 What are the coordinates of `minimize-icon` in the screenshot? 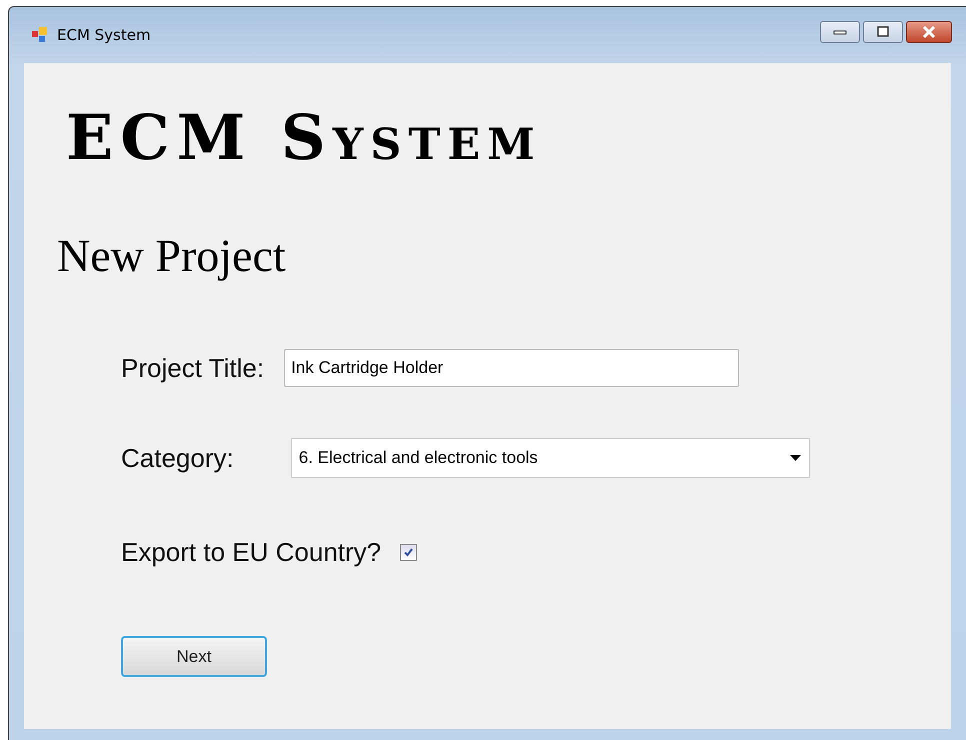 It's located at (840, 32).